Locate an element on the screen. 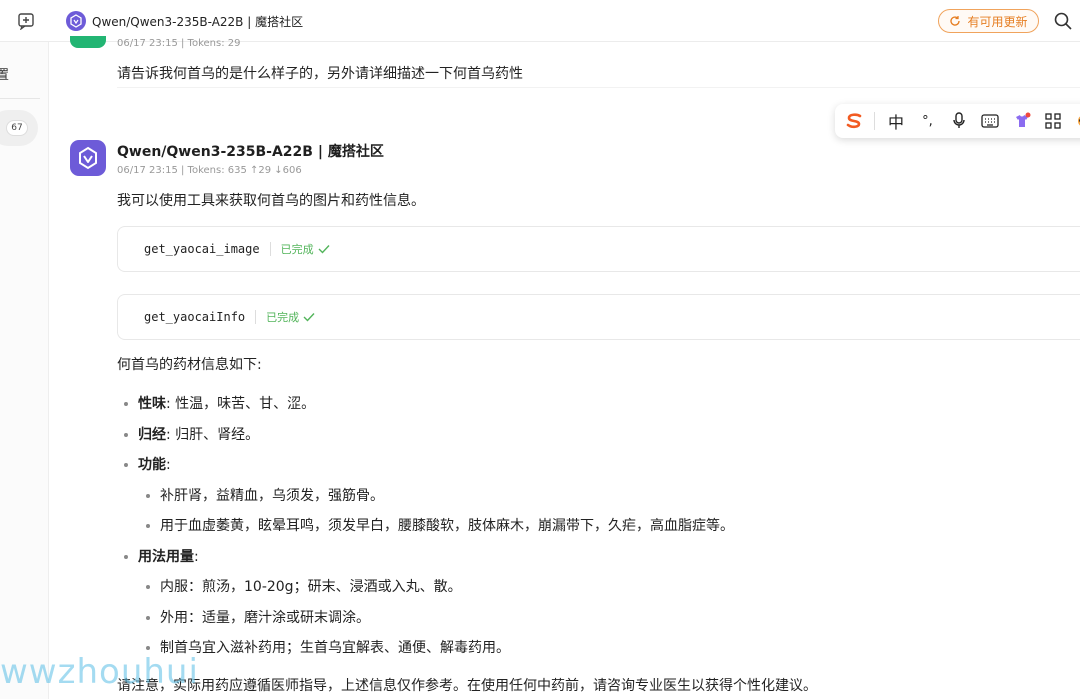 The image size is (1080, 699). ime-toolbar: 中 °, is located at coordinates (957, 121).